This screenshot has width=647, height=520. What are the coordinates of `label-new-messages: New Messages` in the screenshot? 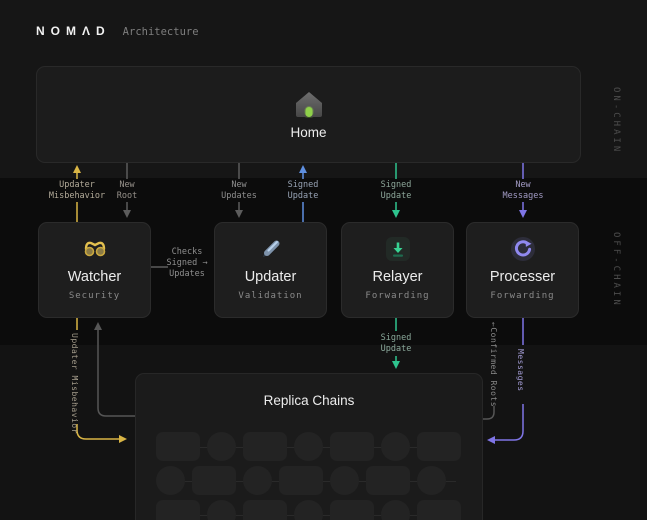 It's located at (523, 190).